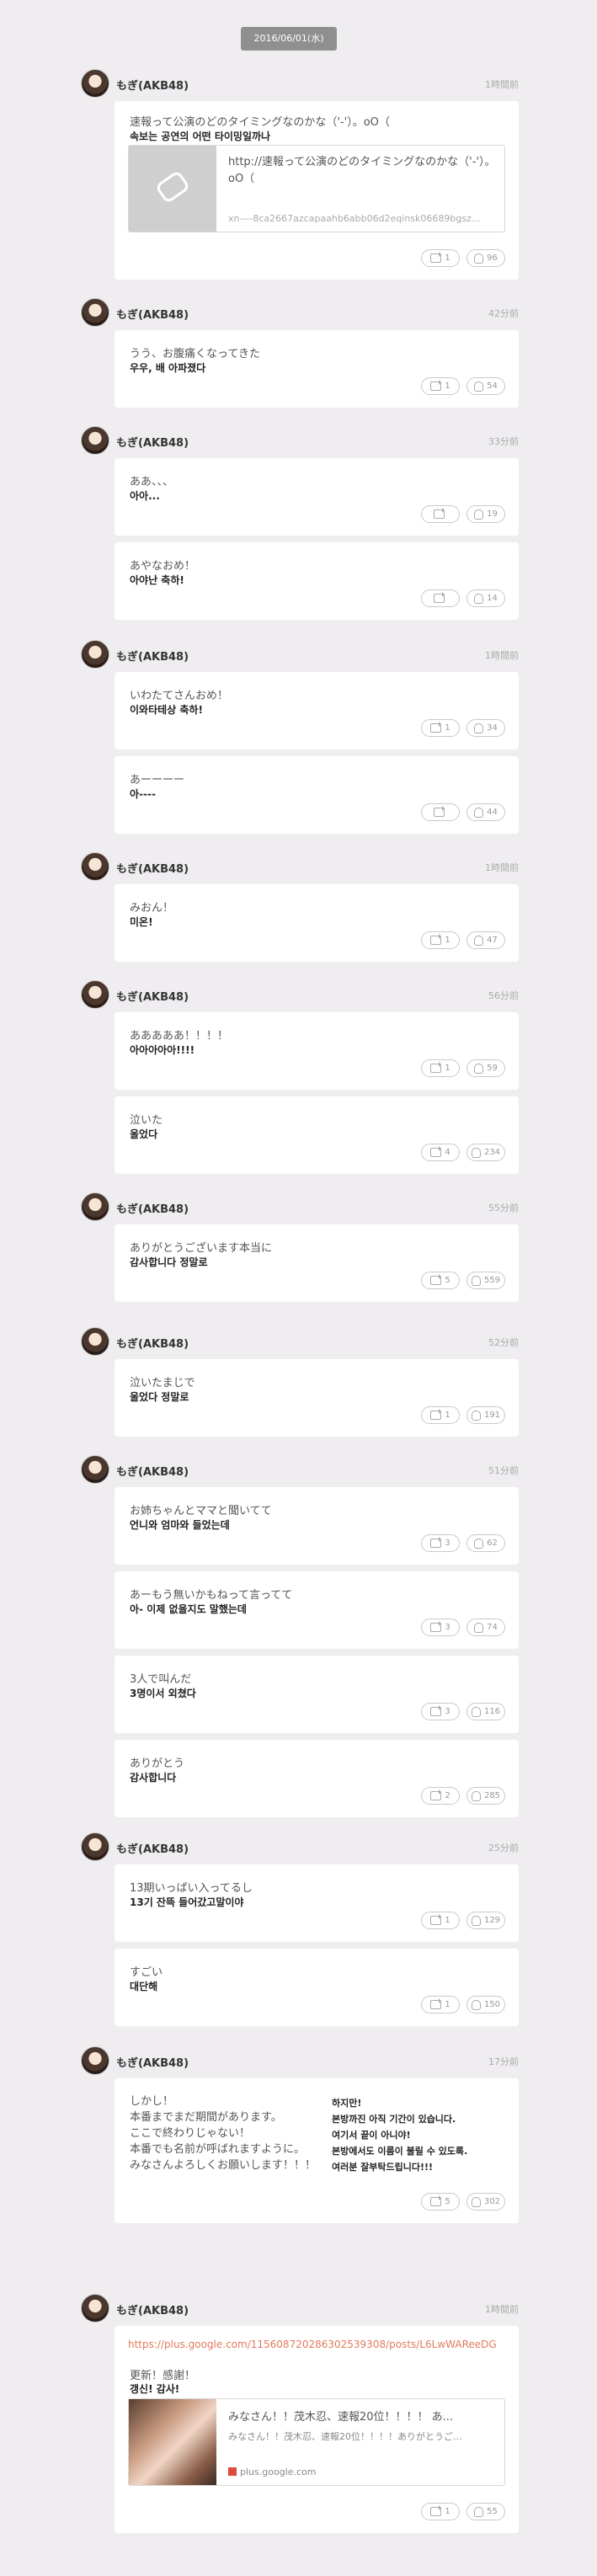 This screenshot has height=2576, width=597. I want to click on like-button: 191, so click(486, 1415).